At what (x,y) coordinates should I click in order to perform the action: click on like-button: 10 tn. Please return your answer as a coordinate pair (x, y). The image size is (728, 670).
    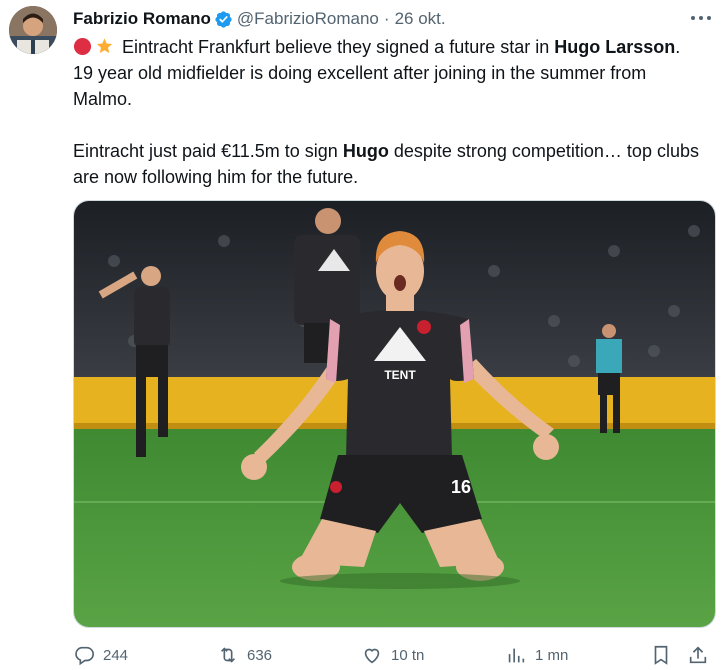
    Looking at the image, I should click on (392, 655).